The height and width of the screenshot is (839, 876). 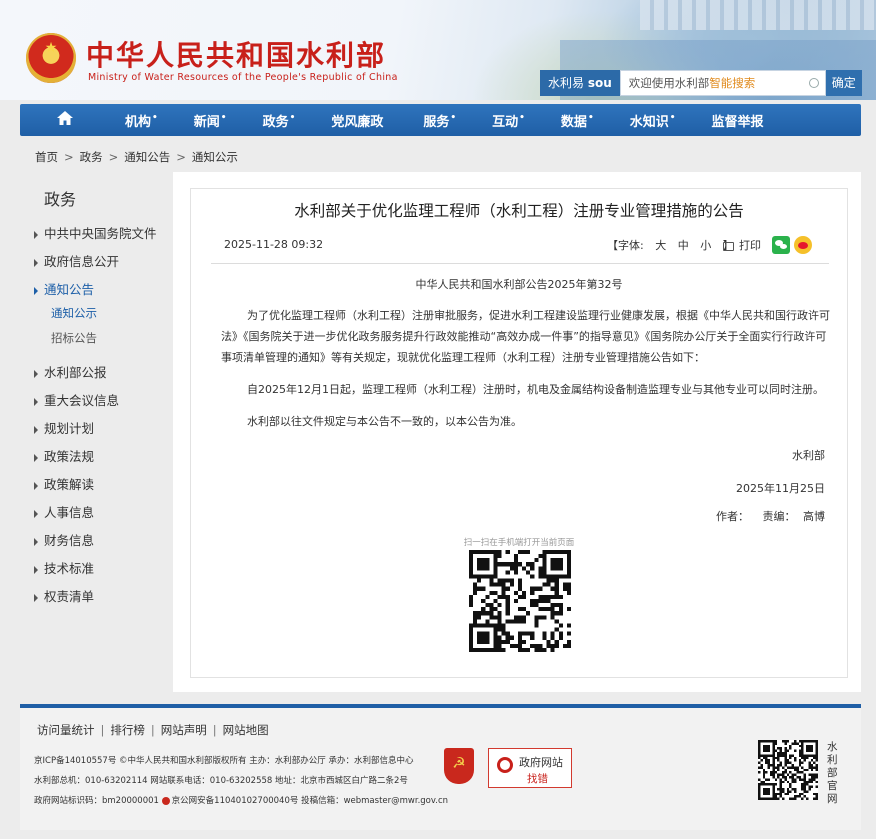 I want to click on editor-label: 责编：, so click(x=779, y=516).